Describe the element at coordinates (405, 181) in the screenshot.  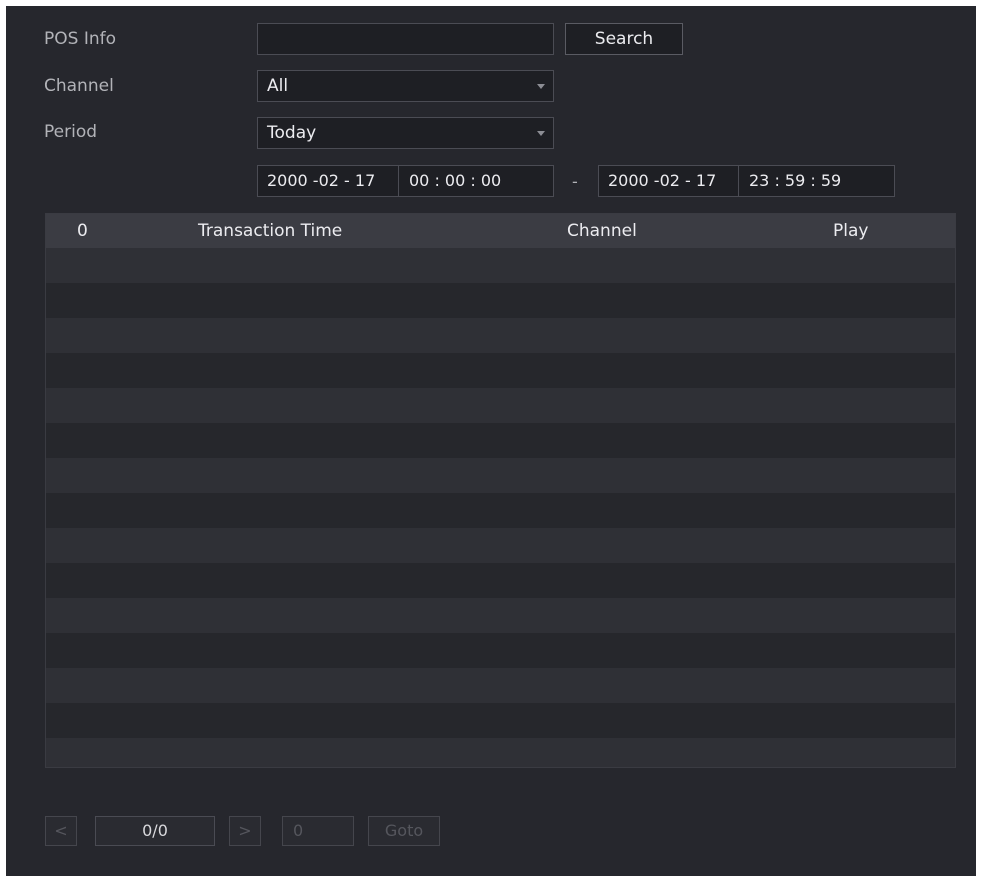
I see `start-datetime: 2000 -02 - 17 00 : 00 : 00` at that location.